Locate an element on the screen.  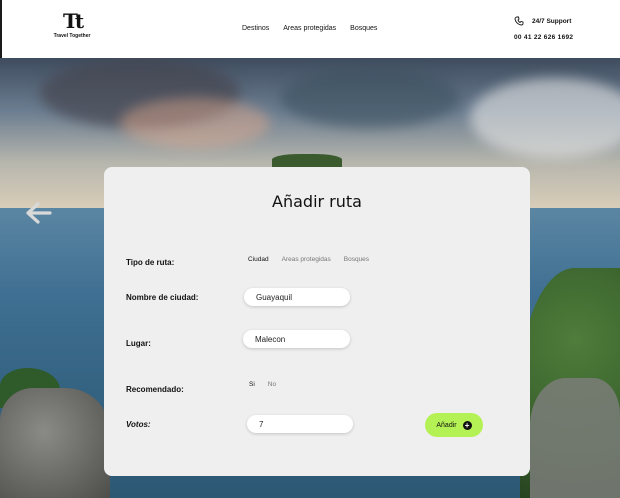
ciudad-label: Nombre de ciudad: is located at coordinates (162, 297).